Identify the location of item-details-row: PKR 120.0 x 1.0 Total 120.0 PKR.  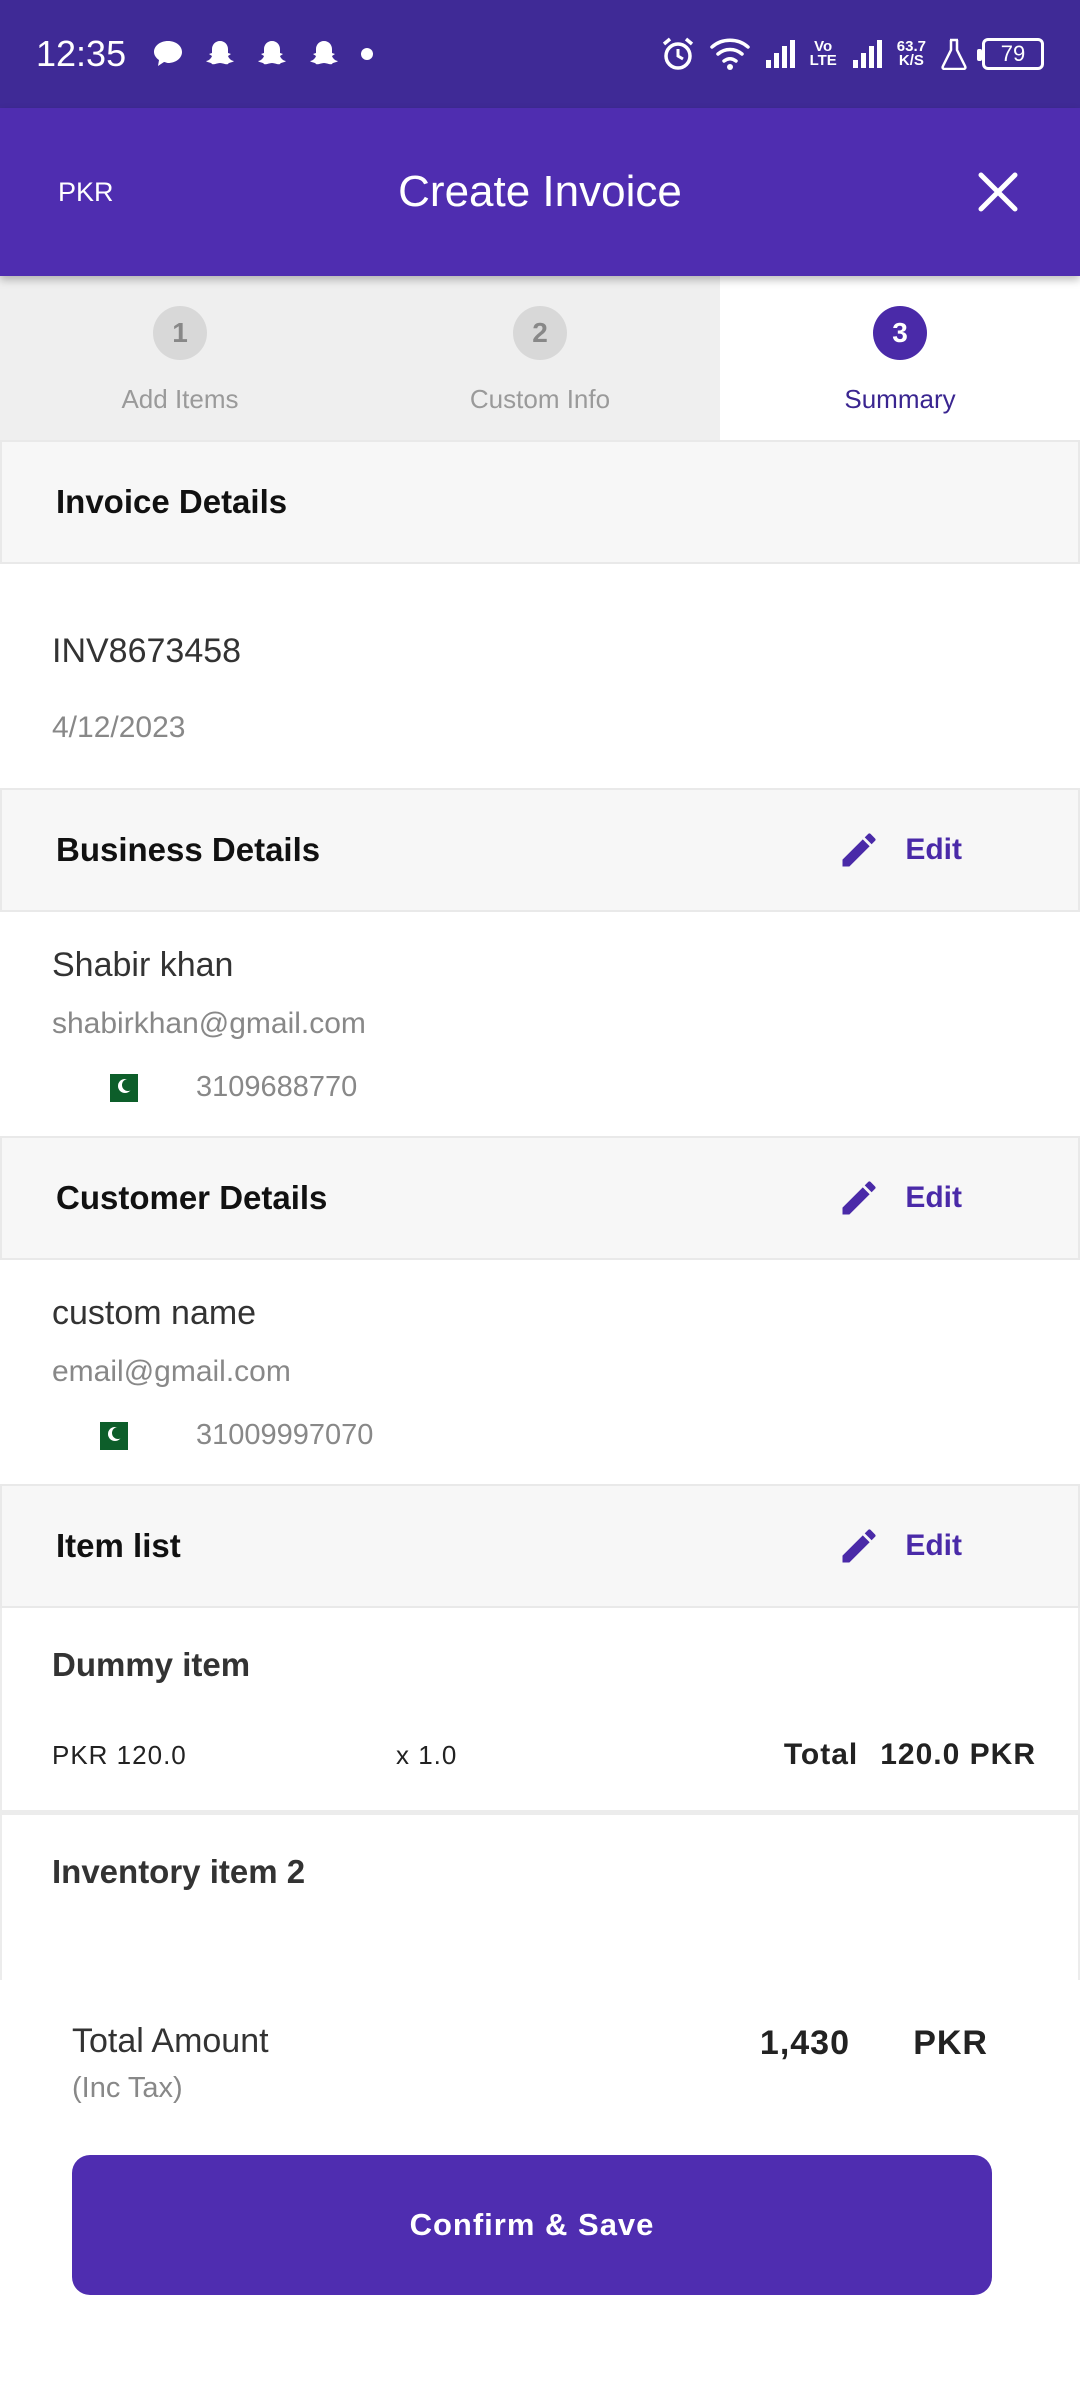
(544, 1774).